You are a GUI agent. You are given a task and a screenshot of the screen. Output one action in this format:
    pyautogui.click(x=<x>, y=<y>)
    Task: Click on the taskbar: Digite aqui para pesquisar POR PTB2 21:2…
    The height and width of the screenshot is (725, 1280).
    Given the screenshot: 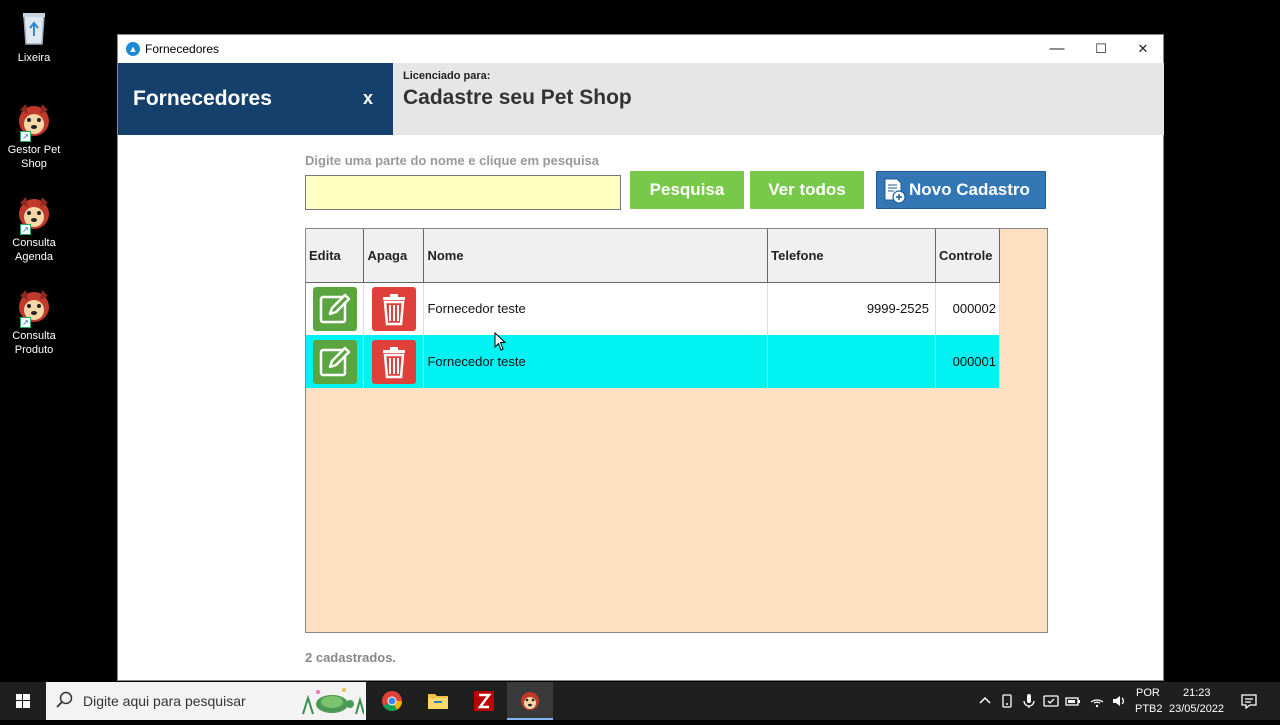 What is the action you would take?
    pyautogui.click(x=640, y=701)
    